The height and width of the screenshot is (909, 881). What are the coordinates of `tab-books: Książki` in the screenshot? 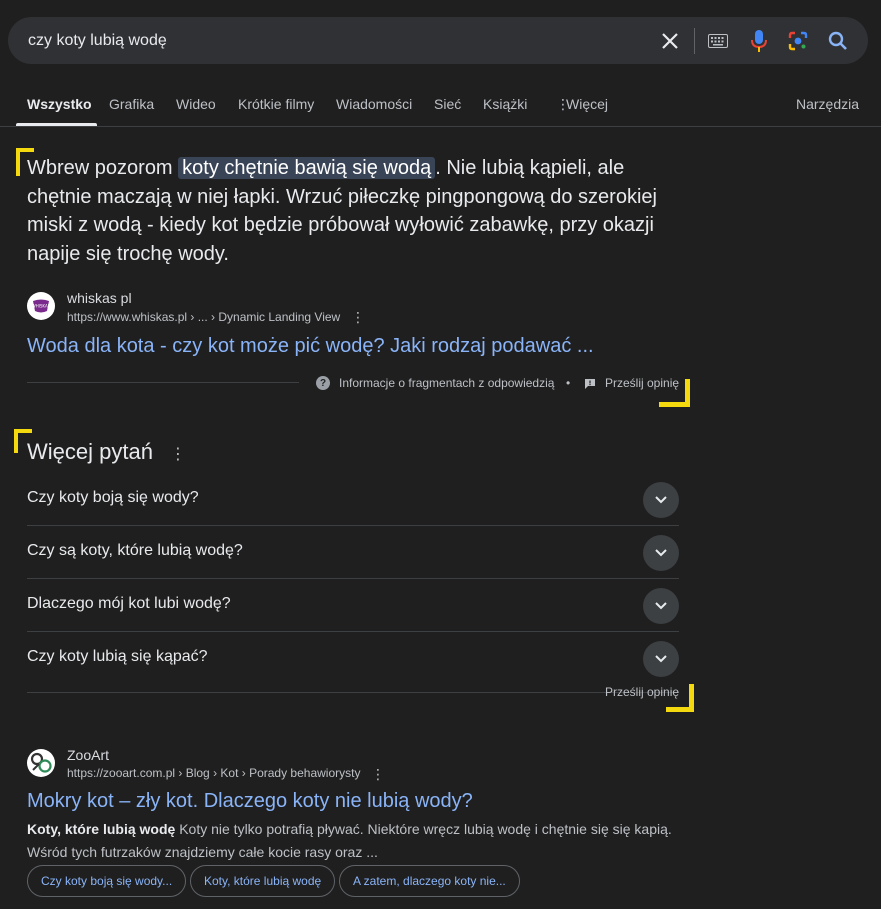 It's located at (505, 104).